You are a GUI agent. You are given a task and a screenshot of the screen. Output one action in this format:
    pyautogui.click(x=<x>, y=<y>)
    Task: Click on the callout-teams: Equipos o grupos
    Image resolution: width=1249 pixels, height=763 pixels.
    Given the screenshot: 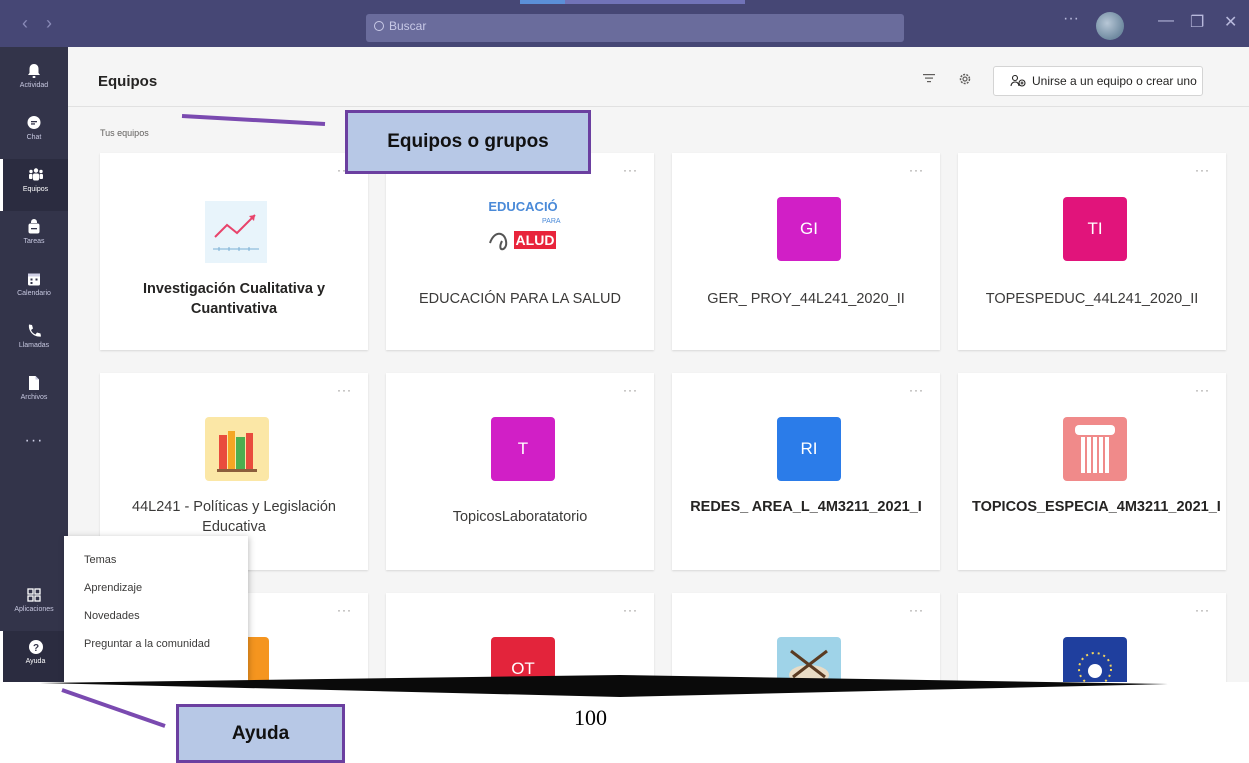 What is the action you would take?
    pyautogui.click(x=468, y=142)
    